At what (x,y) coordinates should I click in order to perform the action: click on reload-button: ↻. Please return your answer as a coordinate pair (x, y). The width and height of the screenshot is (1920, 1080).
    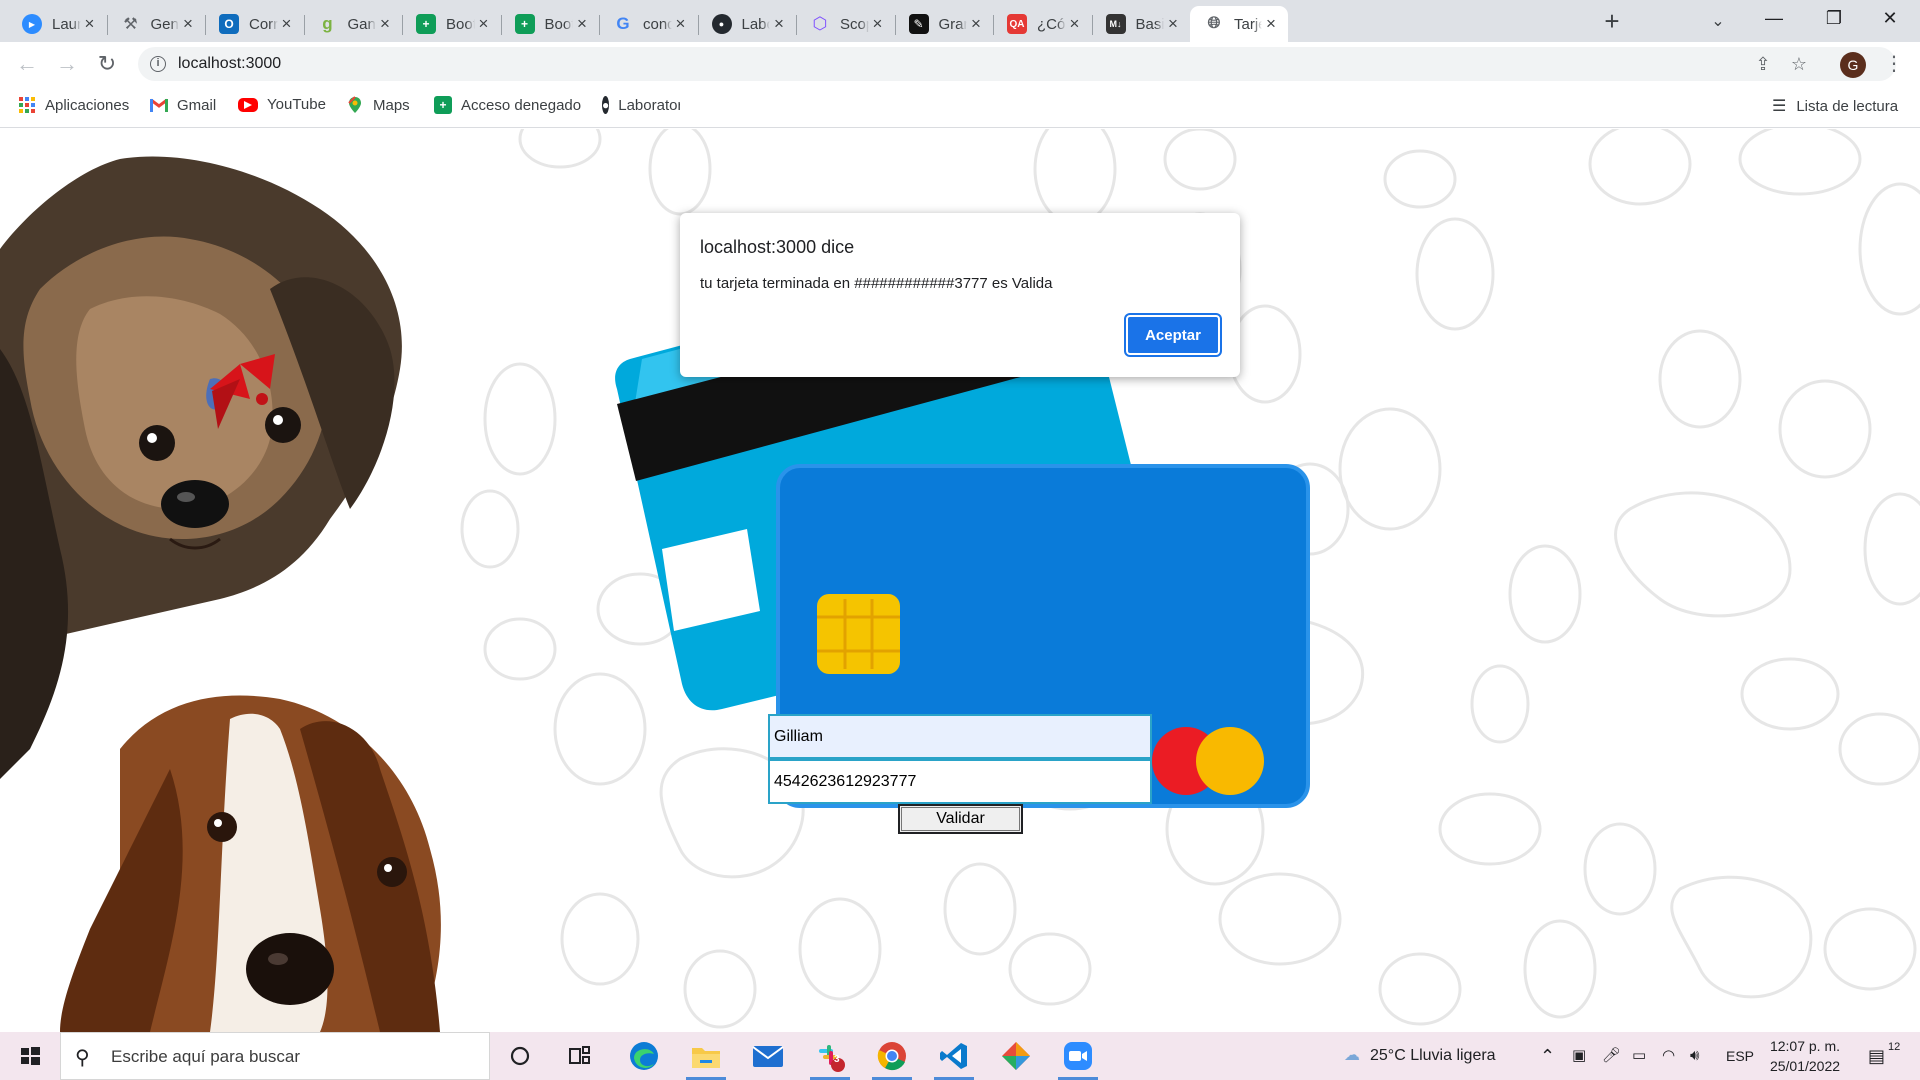
    Looking at the image, I should click on (107, 64).